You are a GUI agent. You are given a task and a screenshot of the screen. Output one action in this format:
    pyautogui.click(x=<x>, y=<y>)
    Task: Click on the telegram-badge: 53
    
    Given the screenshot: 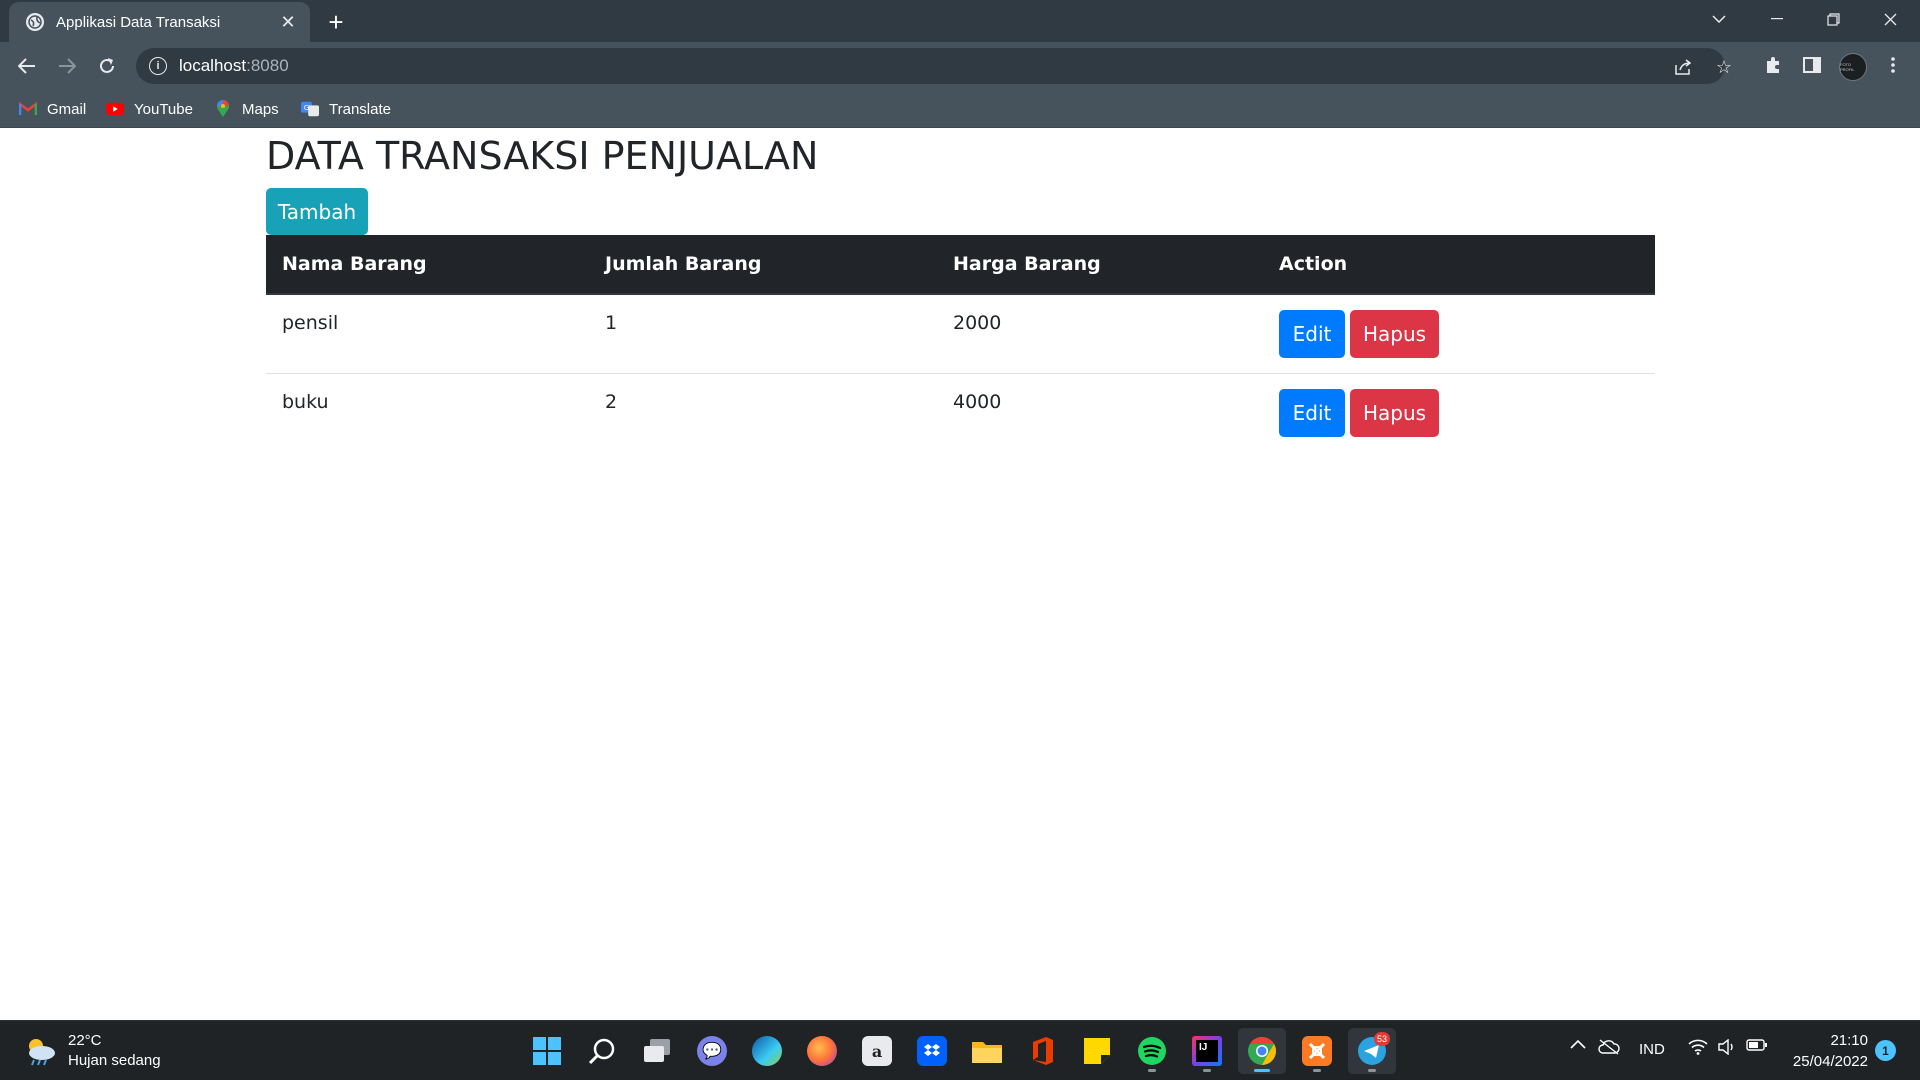 What is the action you would take?
    pyautogui.click(x=1381, y=1039)
    